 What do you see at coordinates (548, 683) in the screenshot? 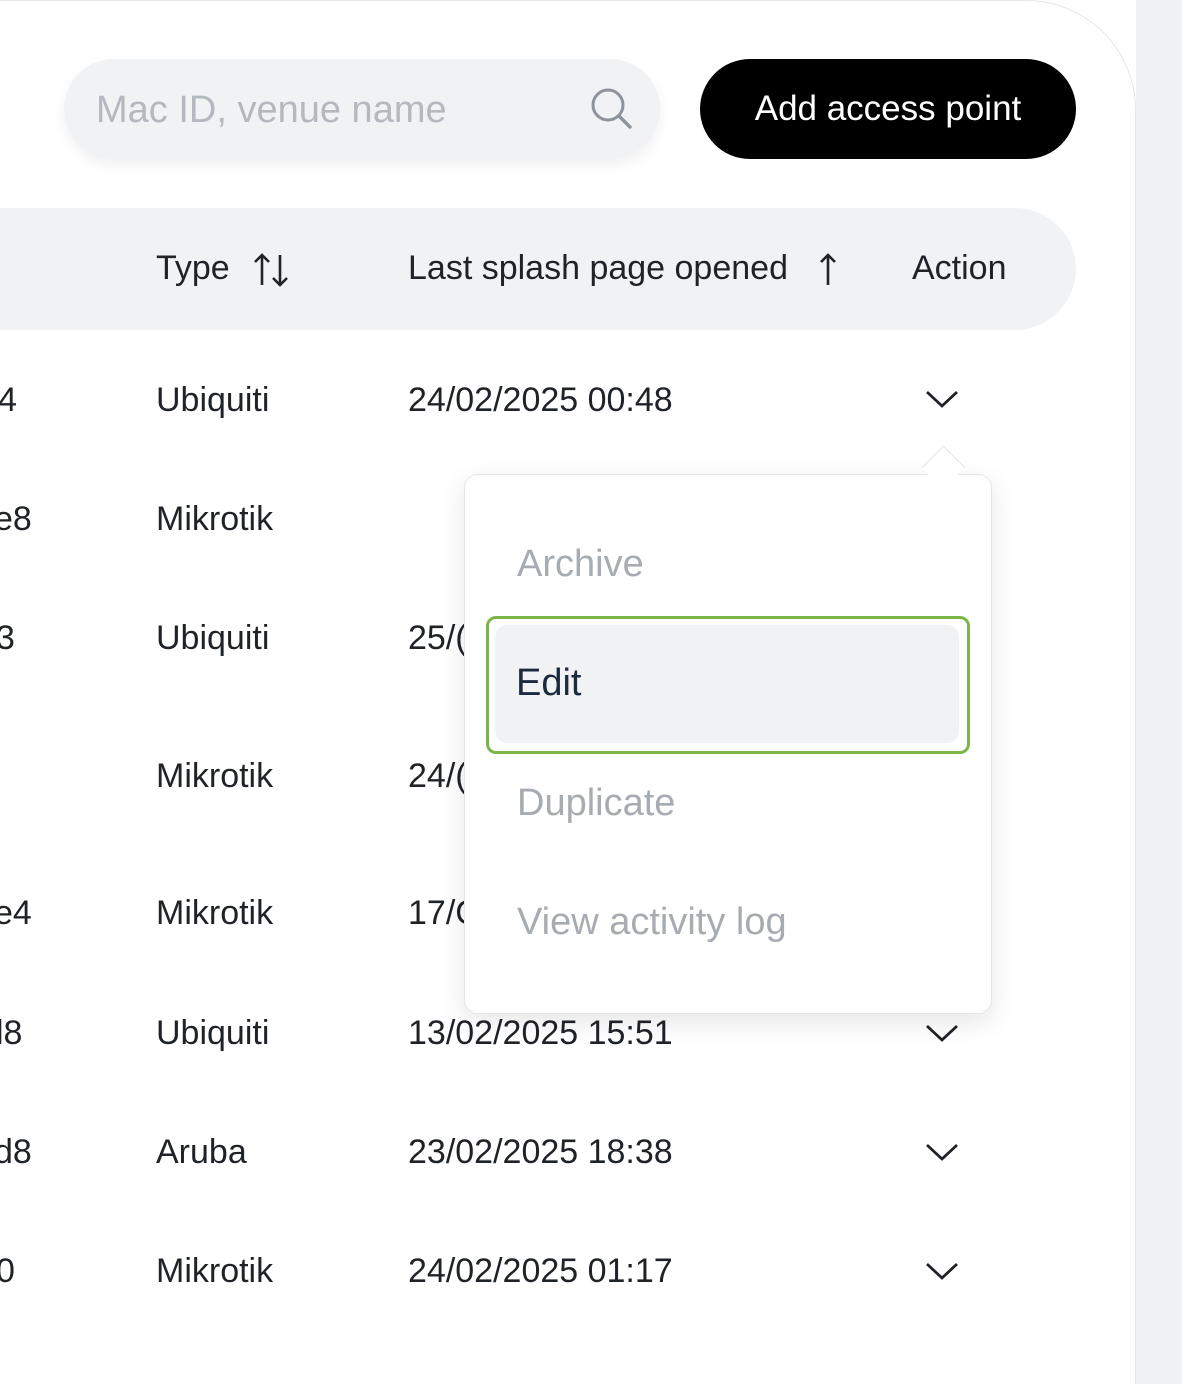
I see `menu-item-edit: Edit` at bounding box center [548, 683].